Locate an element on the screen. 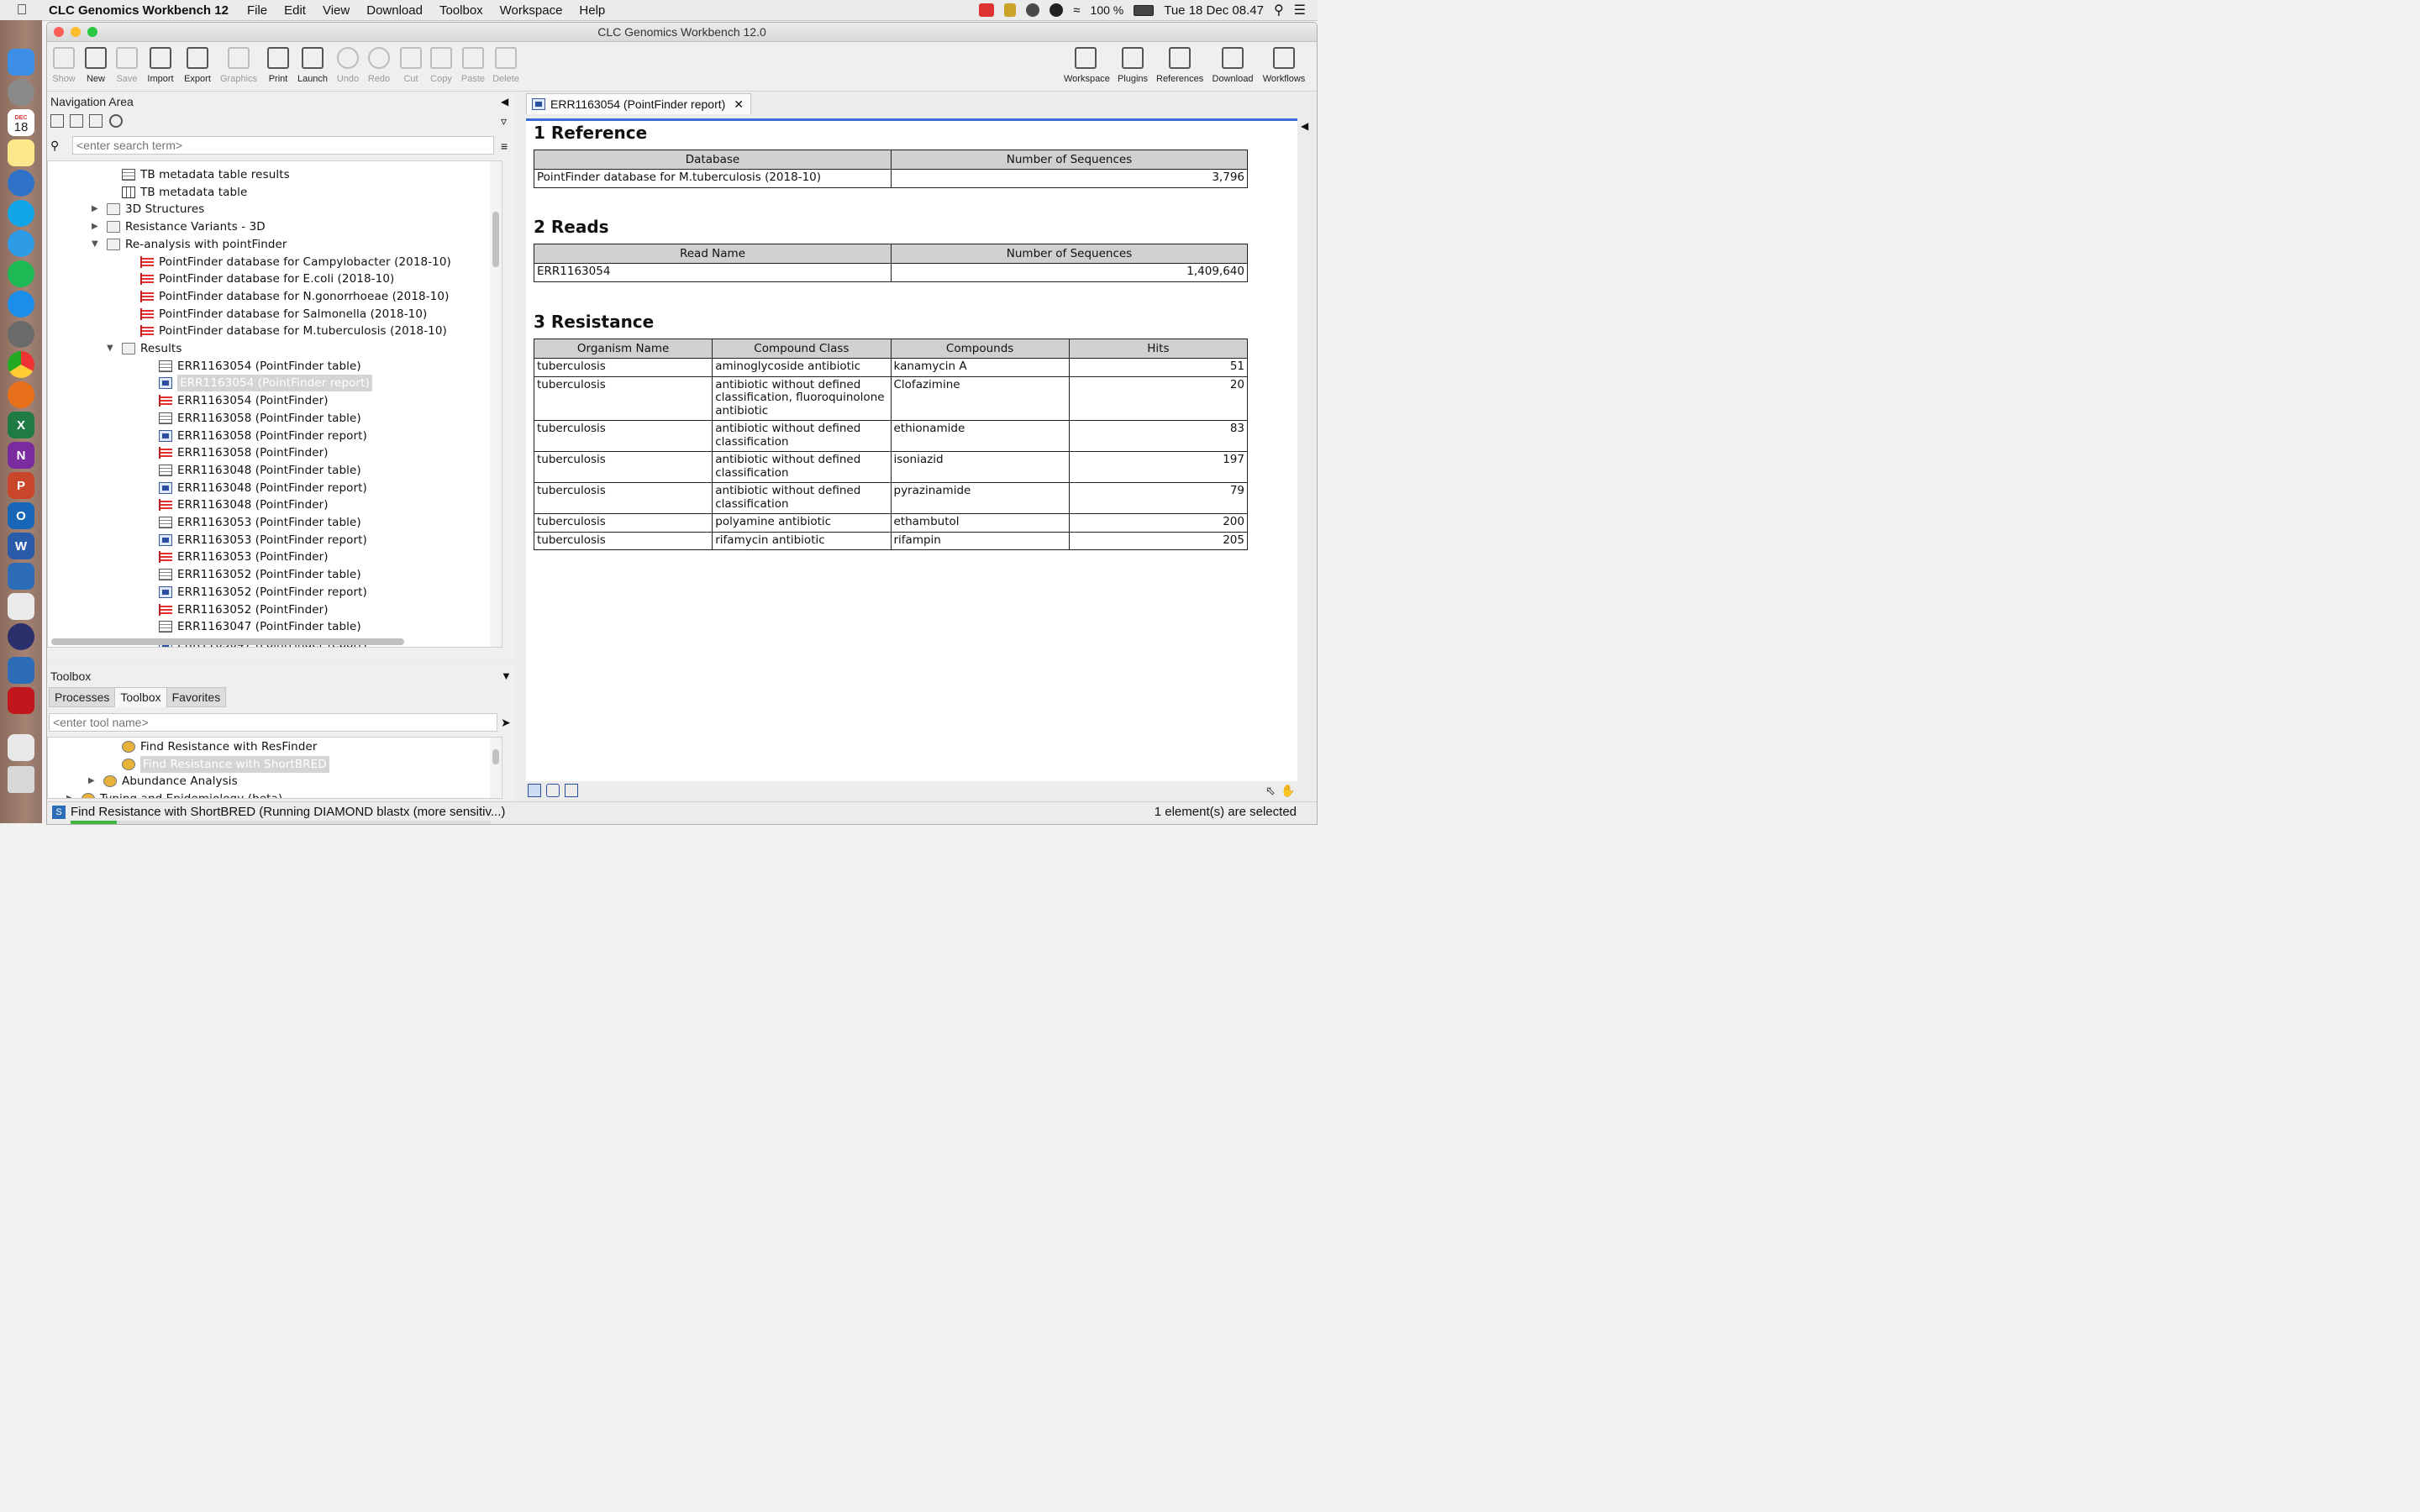 This screenshot has height=1512, width=2420. launch-tool-icon: ➤ is located at coordinates (508, 722).